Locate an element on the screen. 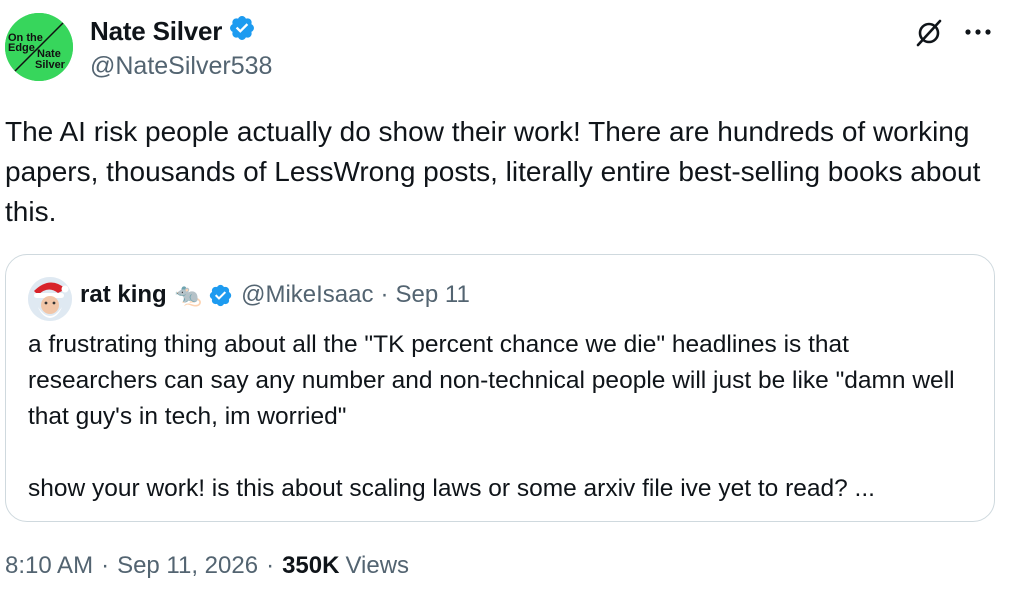 This screenshot has width=1024, height=612. author-name-row: Nate Silver is located at coordinates (173, 31).